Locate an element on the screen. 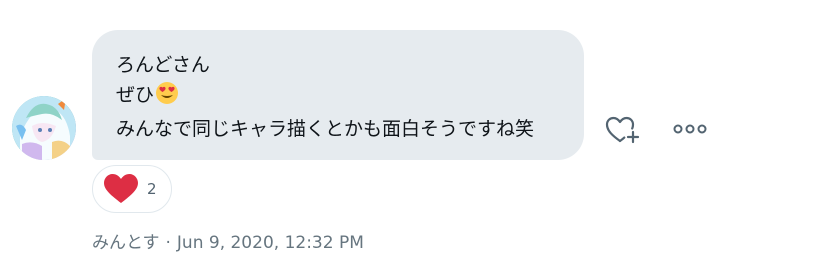  sender-name: みんとす is located at coordinates (126, 243).